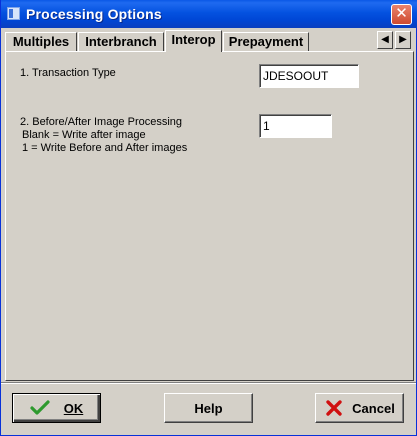 The width and height of the screenshot is (417, 436). I want to click on help-button: Help, so click(208, 408).